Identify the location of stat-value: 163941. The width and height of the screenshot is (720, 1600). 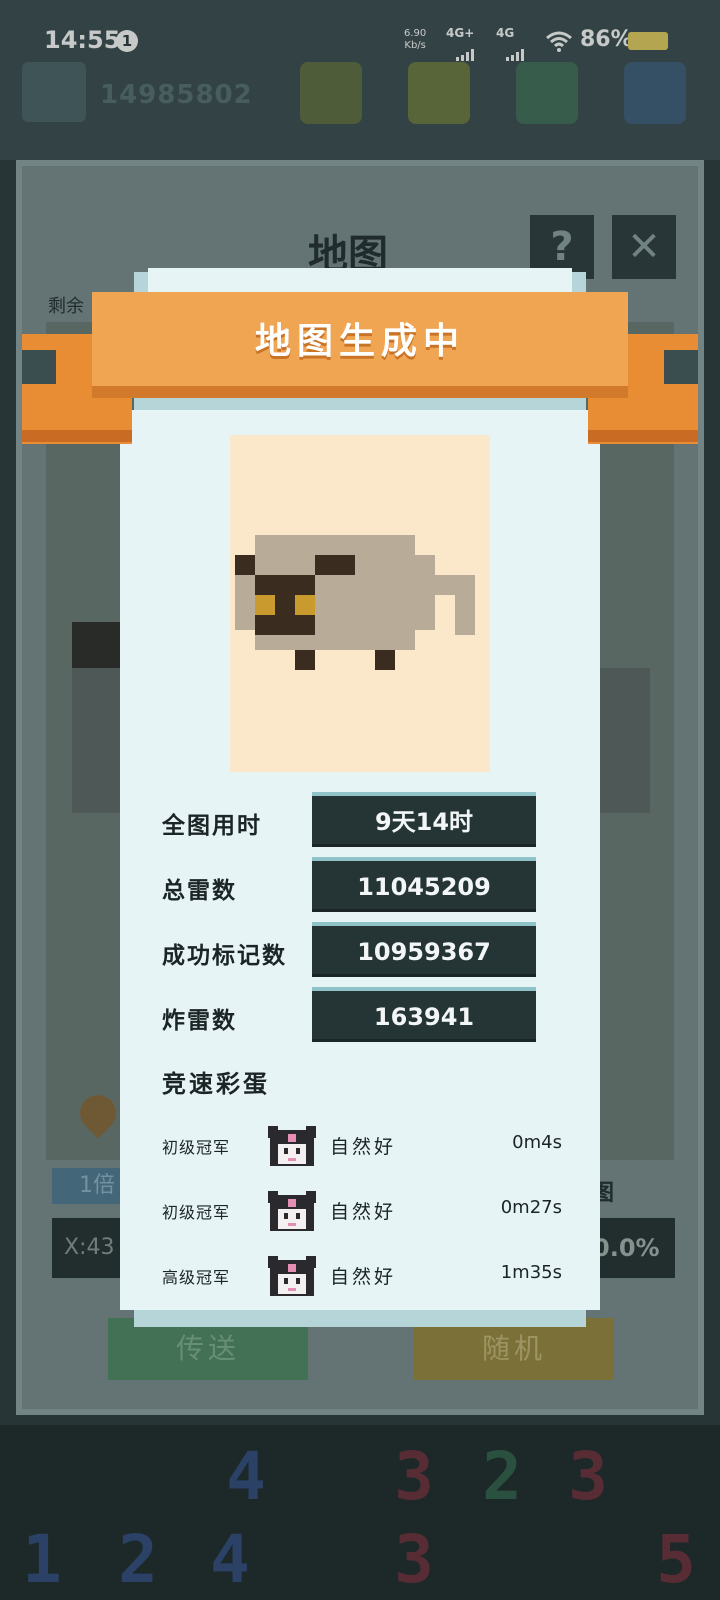
(424, 1013).